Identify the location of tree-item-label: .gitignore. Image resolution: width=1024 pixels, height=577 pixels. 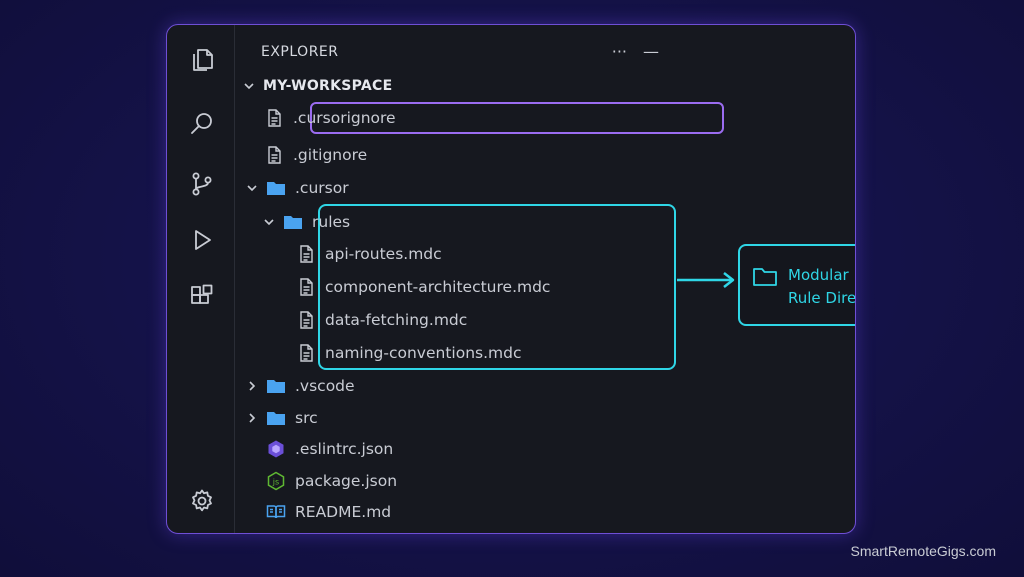
(330, 155).